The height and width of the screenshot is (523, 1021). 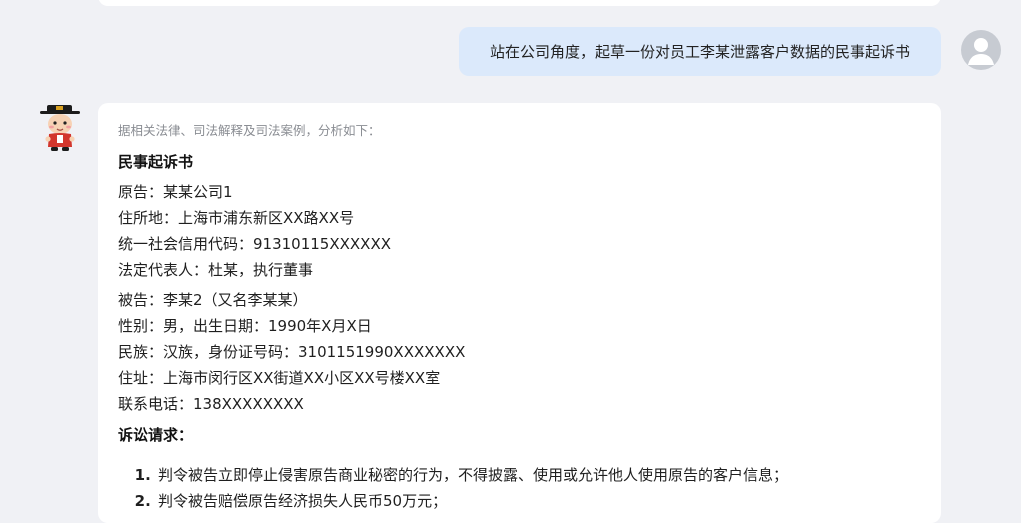 What do you see at coordinates (249, 130) in the screenshot?
I see `answer-intro: 据相关法律、司法解释及司法案例，分析如下：` at bounding box center [249, 130].